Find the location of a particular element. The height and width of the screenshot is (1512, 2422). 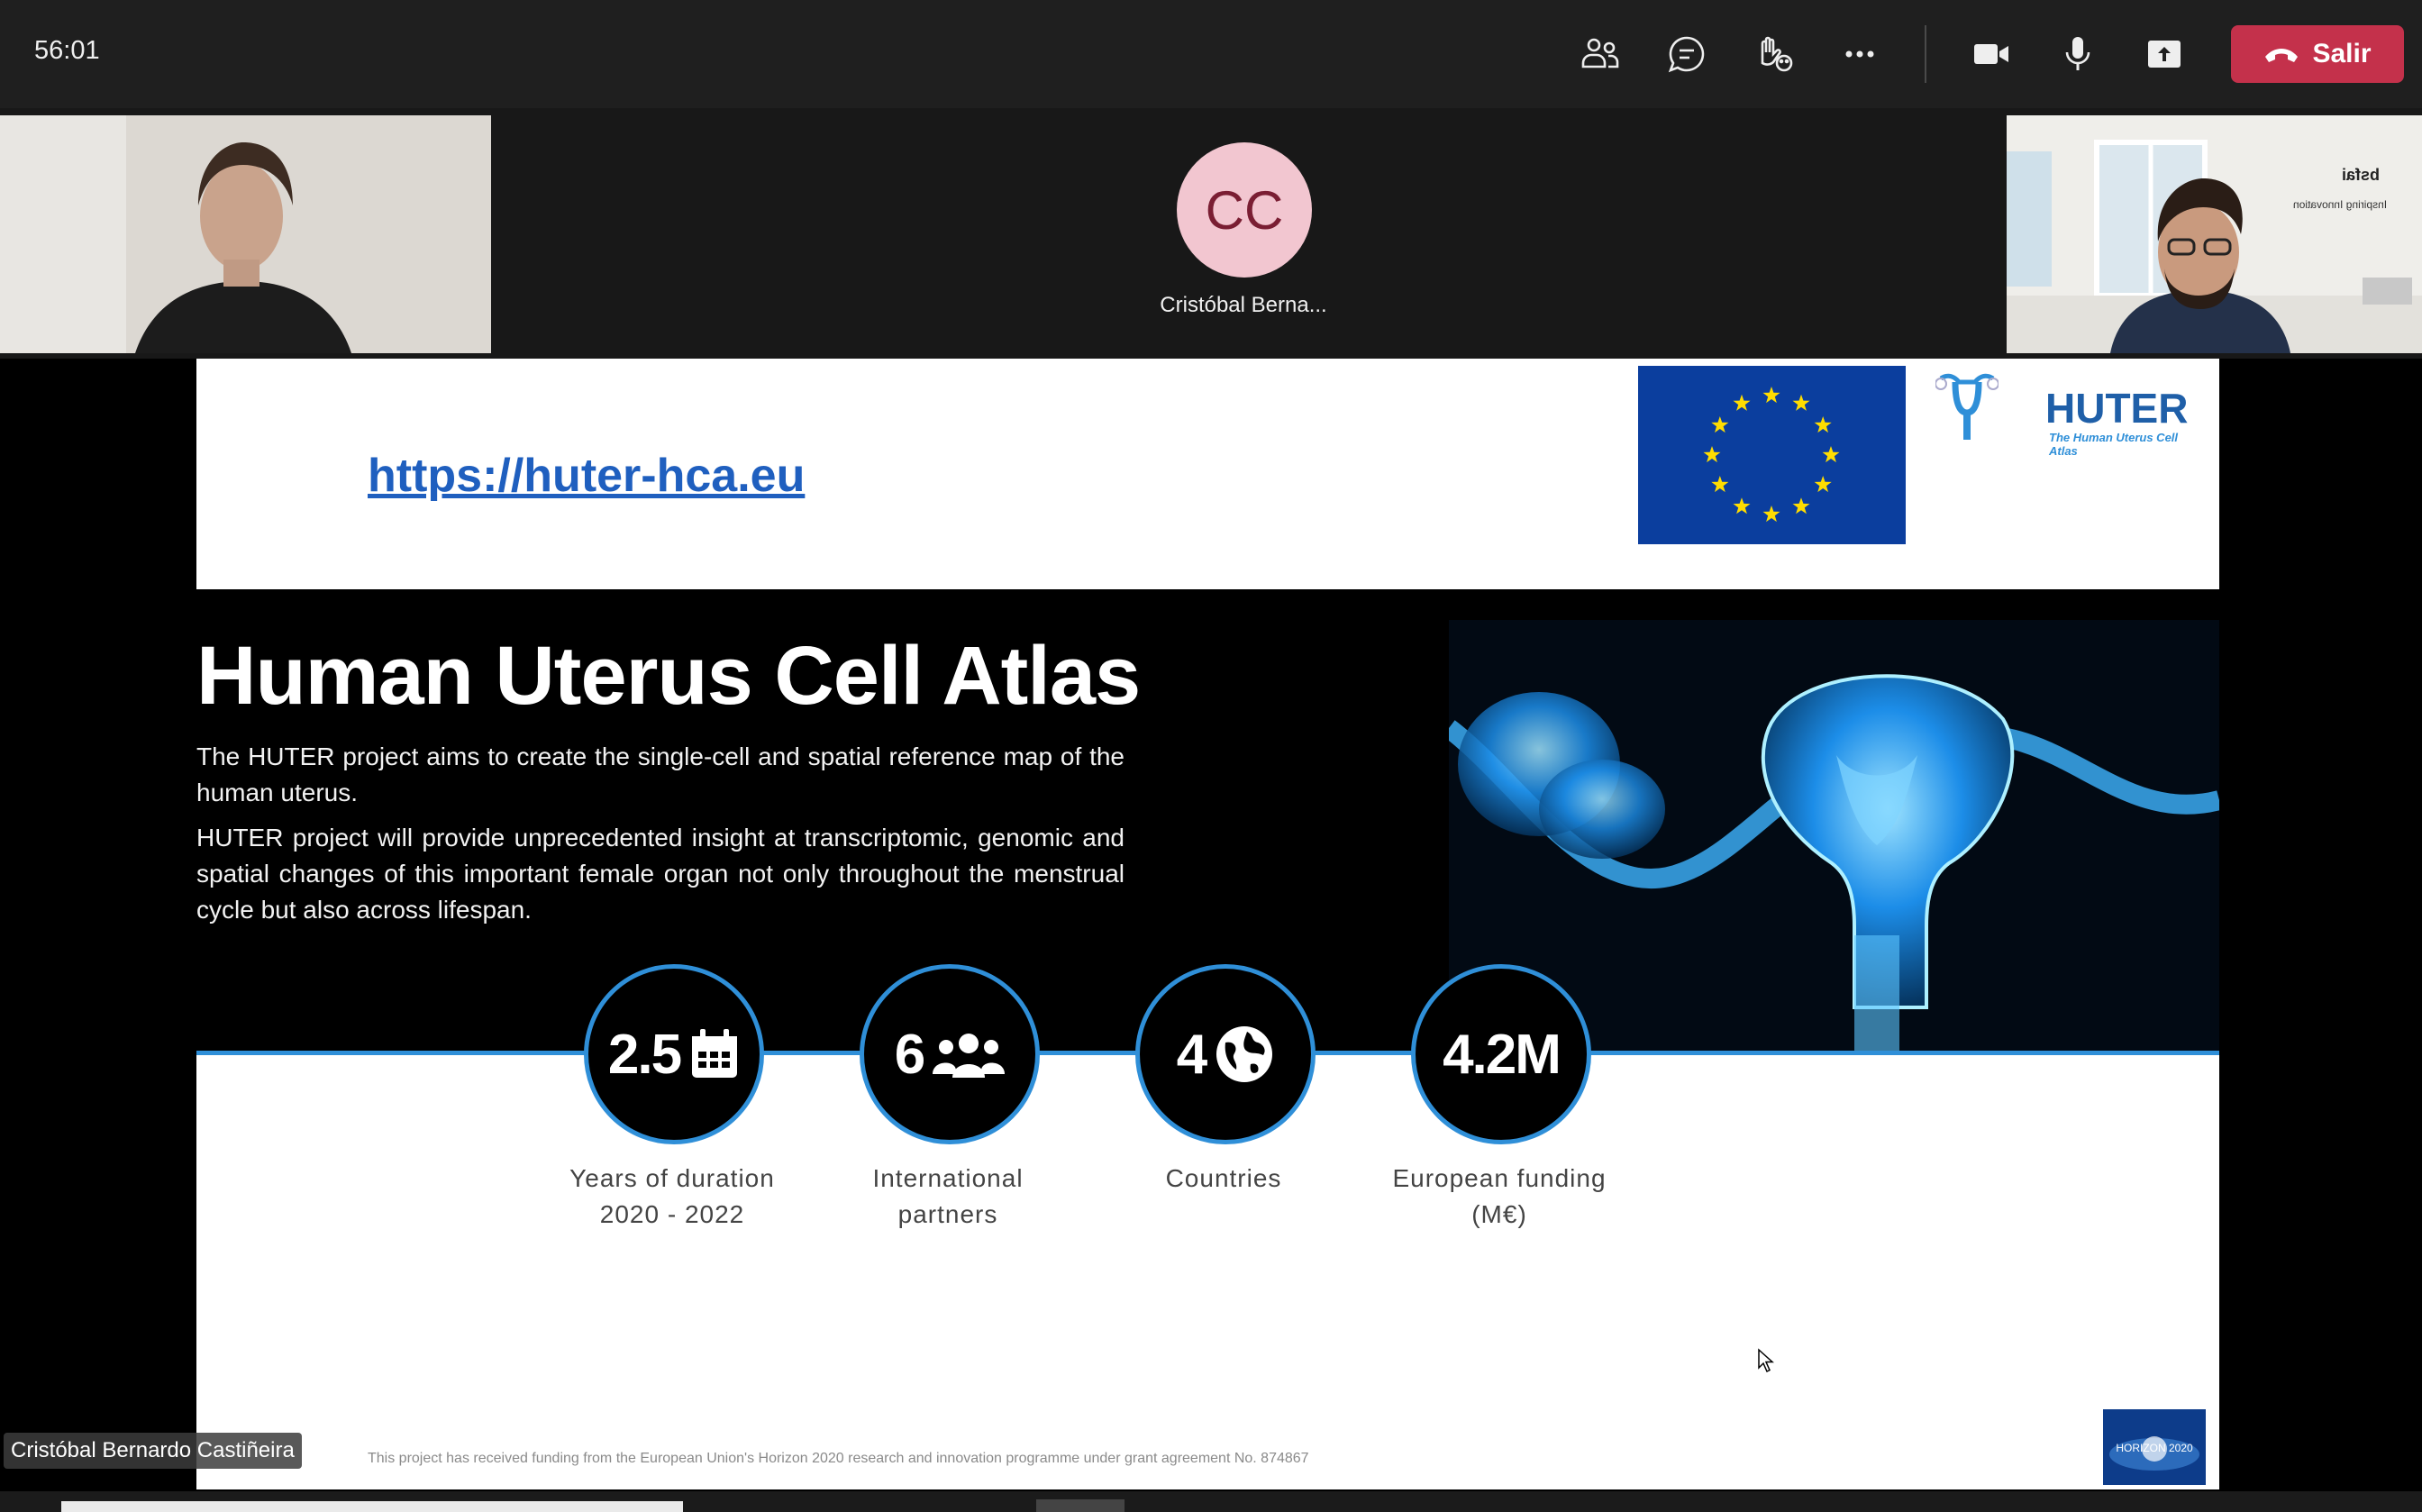

toolbar-divider is located at coordinates (1925, 54).